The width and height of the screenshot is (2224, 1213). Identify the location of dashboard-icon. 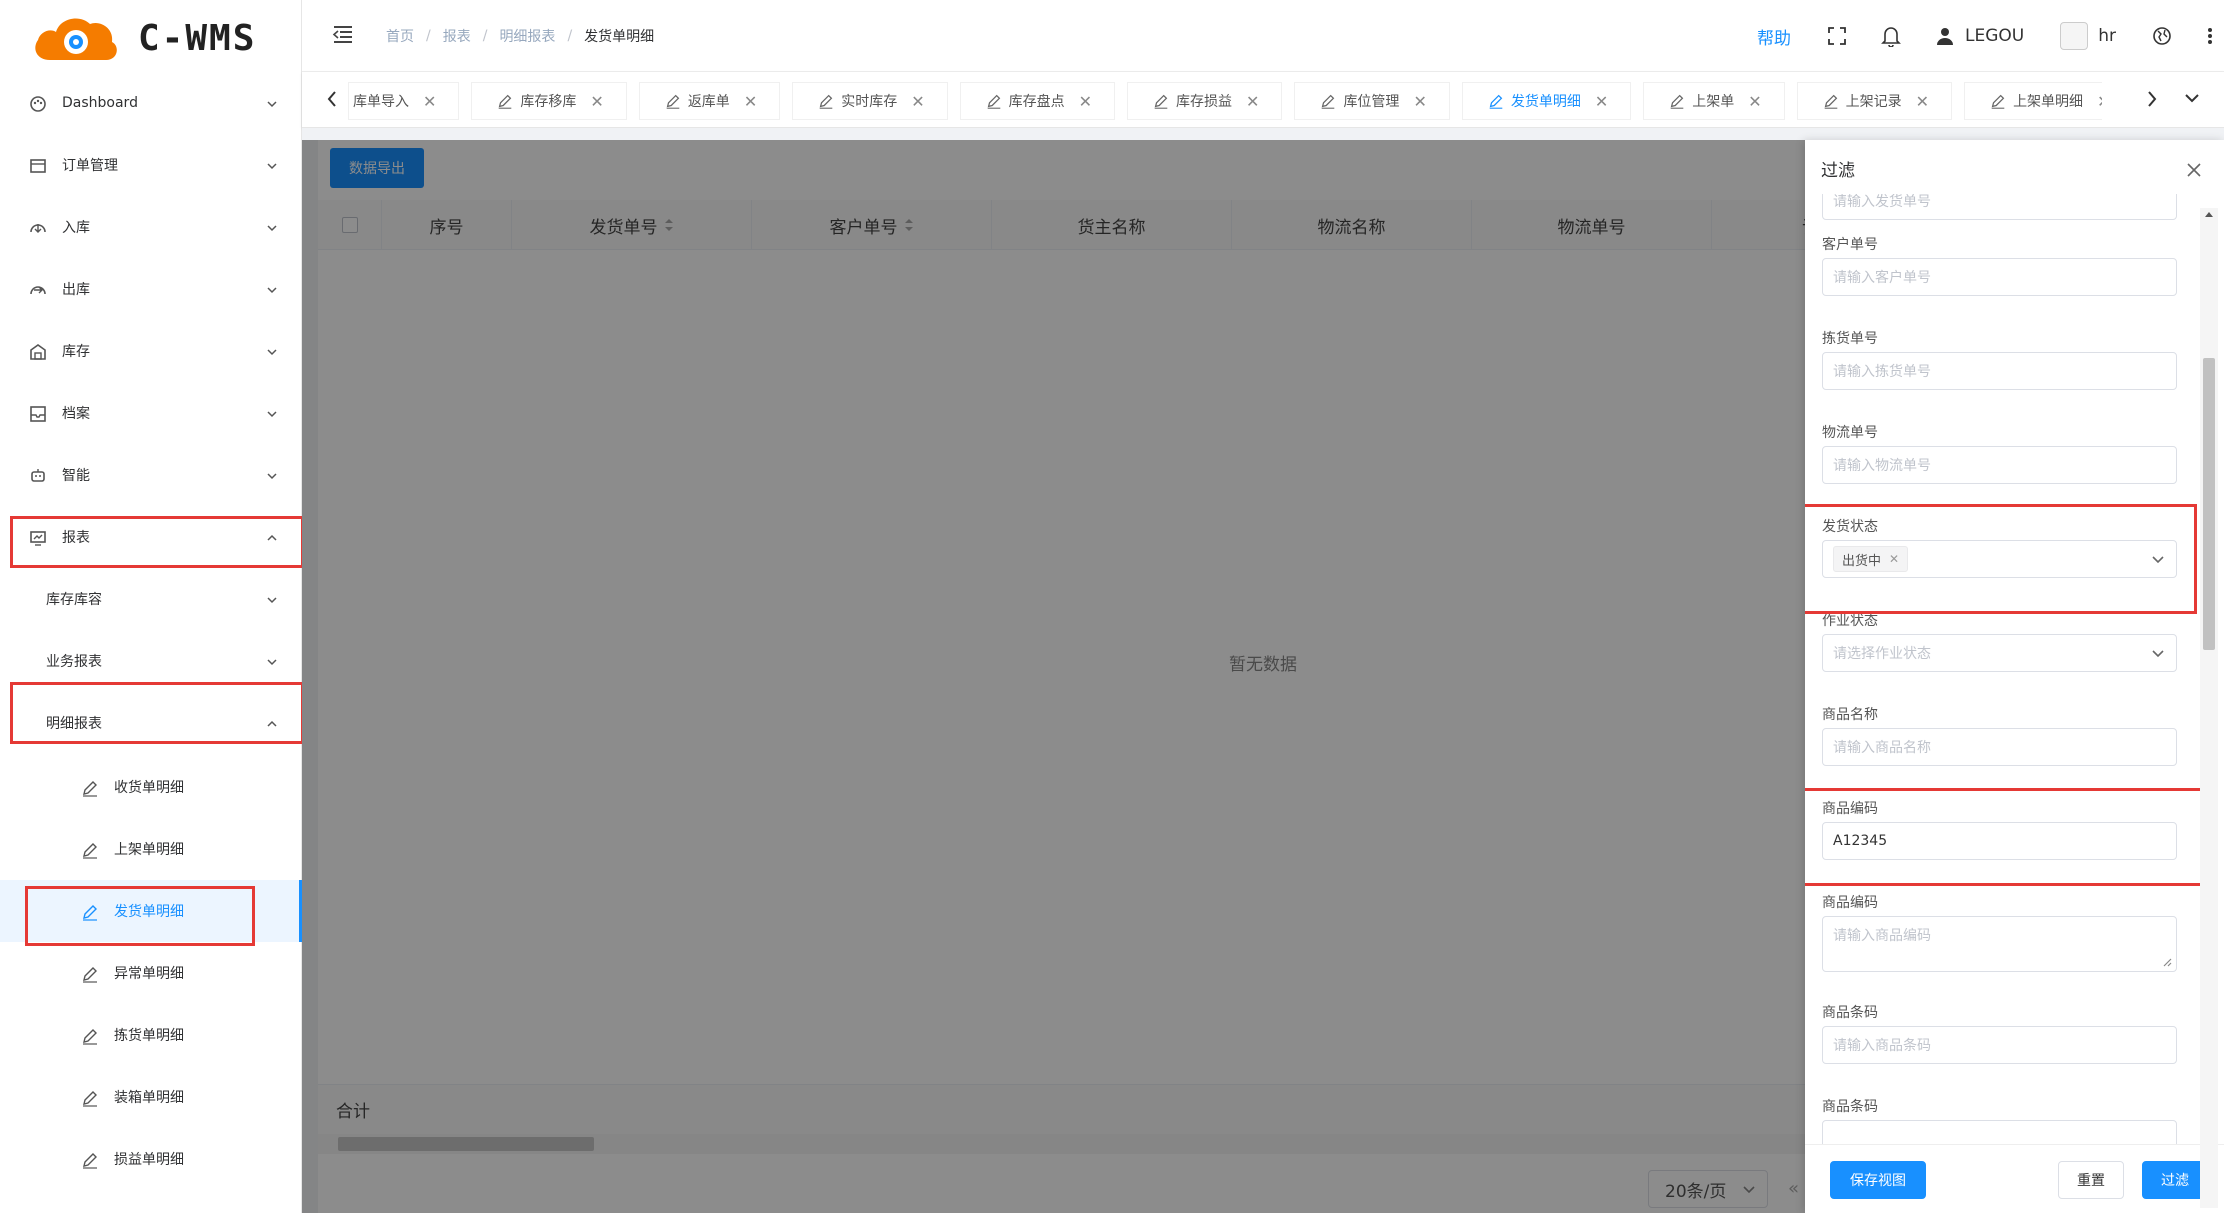
(38, 104).